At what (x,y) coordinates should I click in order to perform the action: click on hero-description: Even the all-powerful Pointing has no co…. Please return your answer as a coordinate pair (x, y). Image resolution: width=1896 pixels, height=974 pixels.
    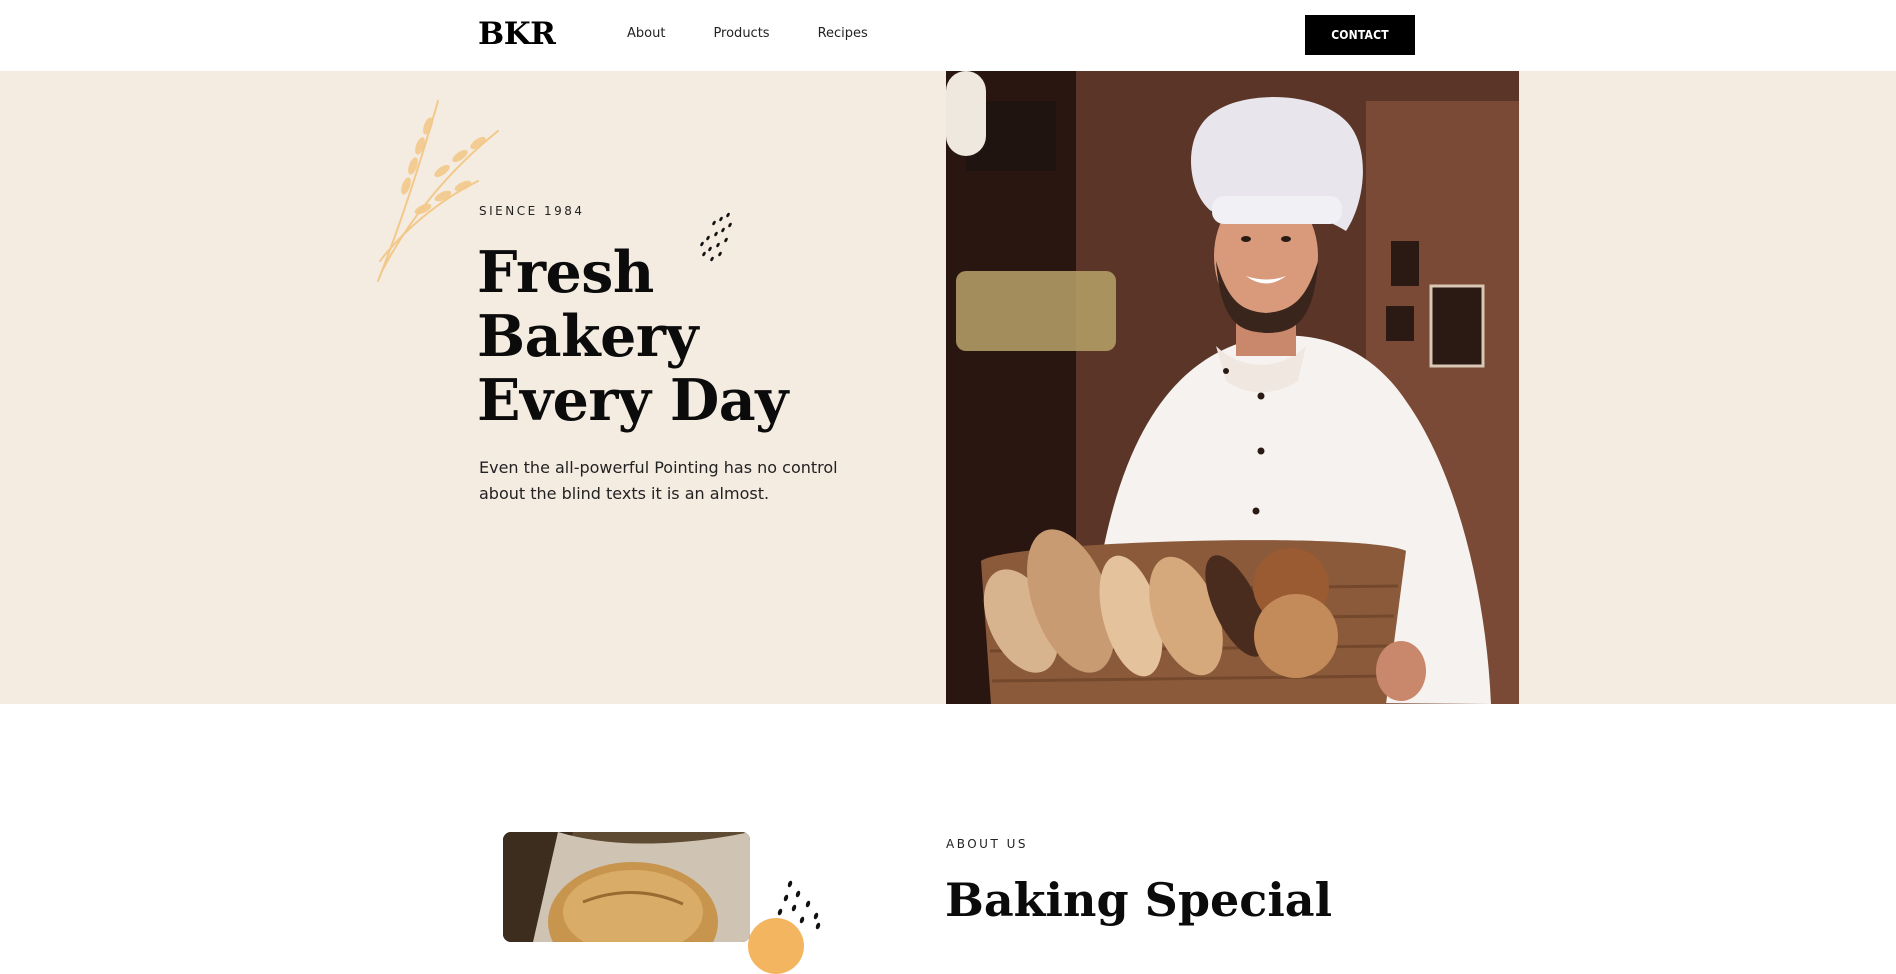
    Looking at the image, I should click on (658, 480).